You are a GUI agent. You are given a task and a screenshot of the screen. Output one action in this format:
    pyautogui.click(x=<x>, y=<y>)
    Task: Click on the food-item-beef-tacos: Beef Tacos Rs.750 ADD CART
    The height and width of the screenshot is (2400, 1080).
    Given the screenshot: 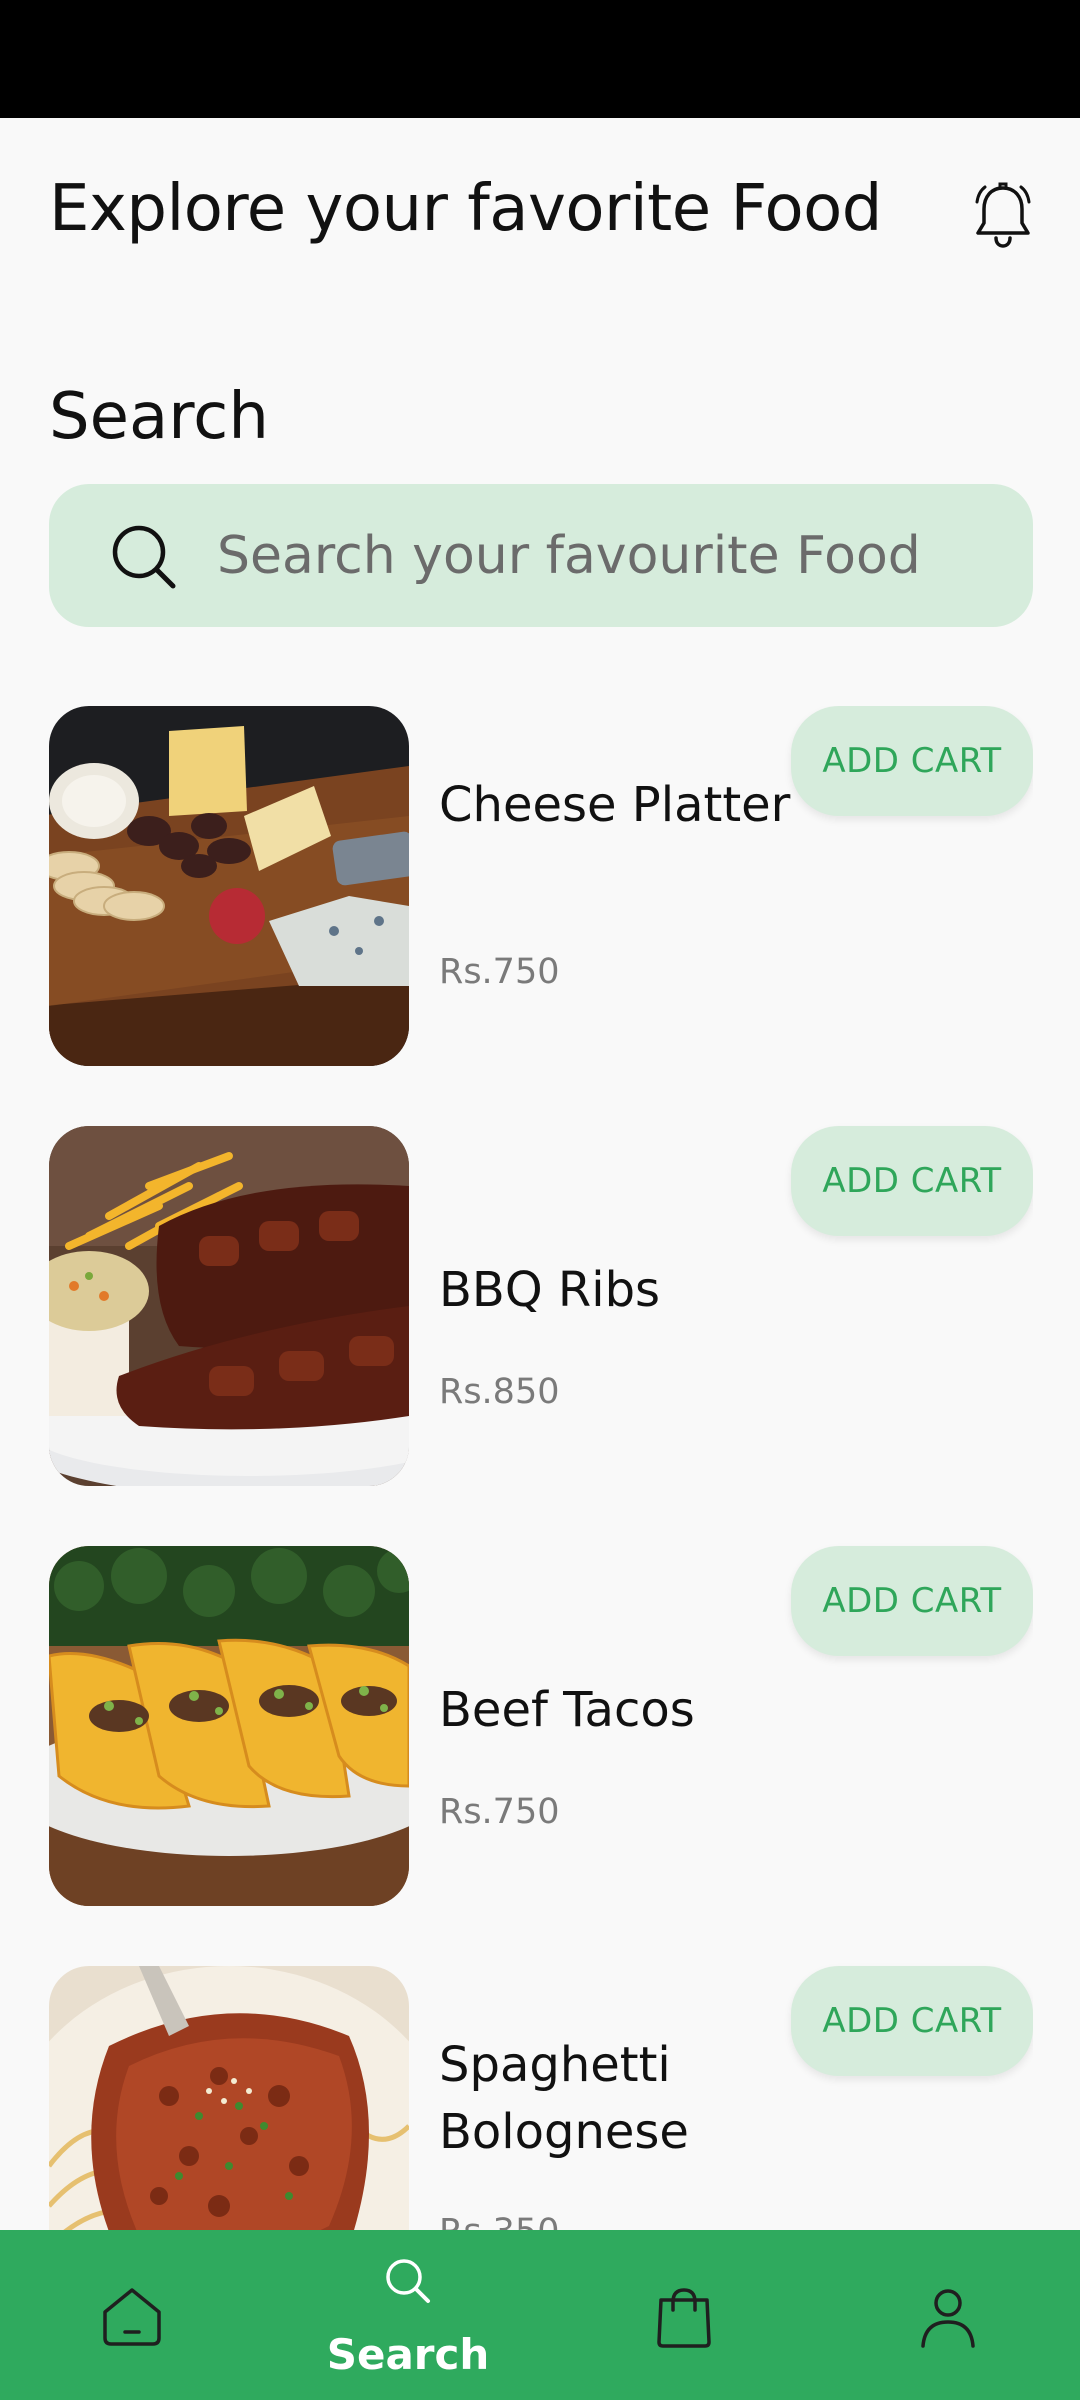 What is the action you would take?
    pyautogui.click(x=541, y=1726)
    